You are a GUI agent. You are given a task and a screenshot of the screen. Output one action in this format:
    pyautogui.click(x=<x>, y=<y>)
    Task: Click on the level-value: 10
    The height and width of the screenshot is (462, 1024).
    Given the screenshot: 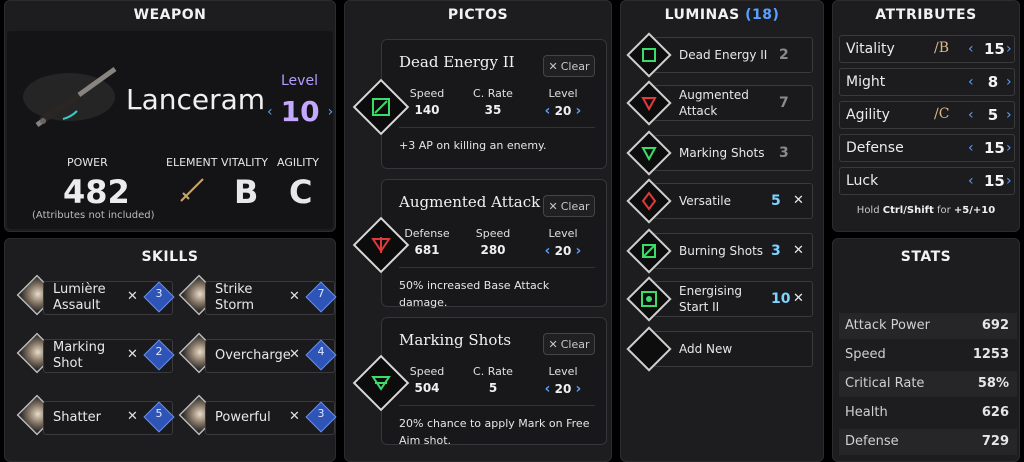 What is the action you would take?
    pyautogui.click(x=300, y=111)
    